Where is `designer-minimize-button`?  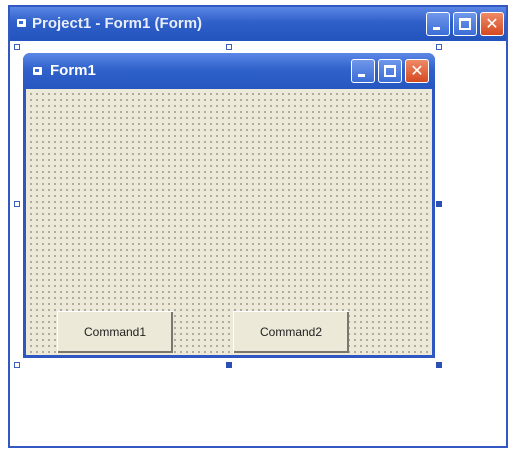
designer-minimize-button is located at coordinates (438, 24).